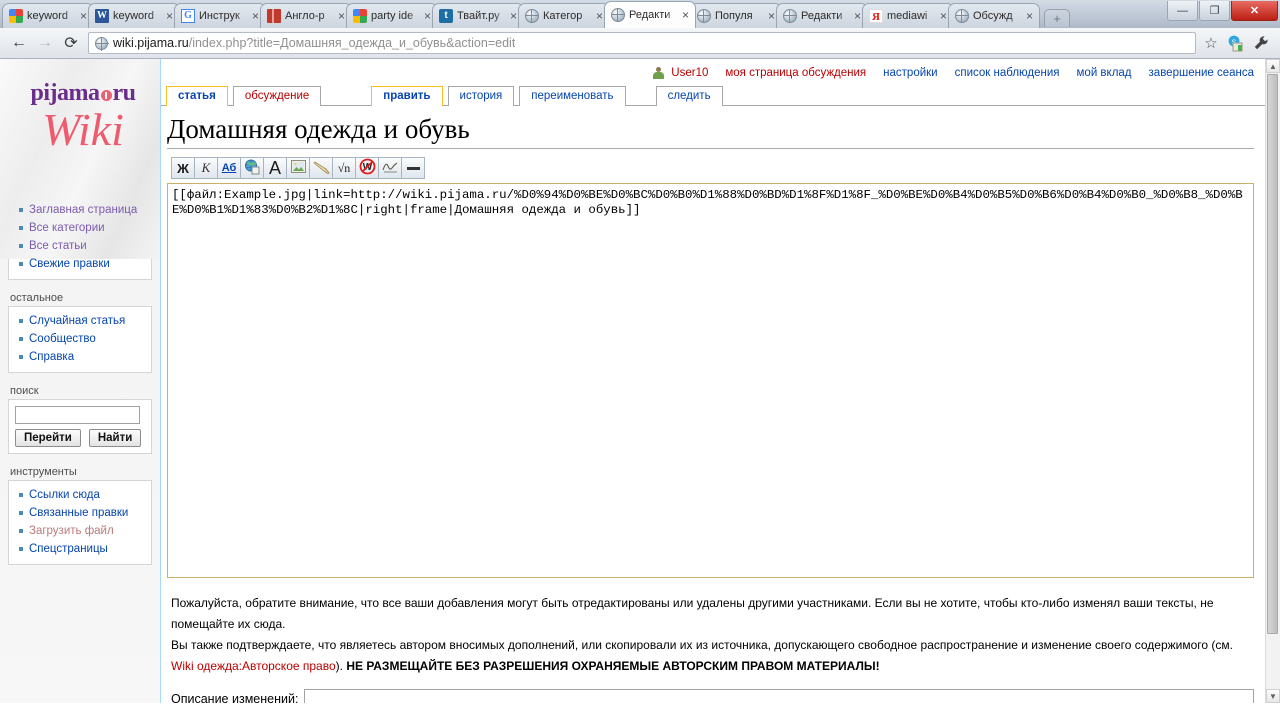 The height and width of the screenshot is (706, 1280). What do you see at coordinates (822, 15) in the screenshot?
I see `browser-tab-10: Редакти ×` at bounding box center [822, 15].